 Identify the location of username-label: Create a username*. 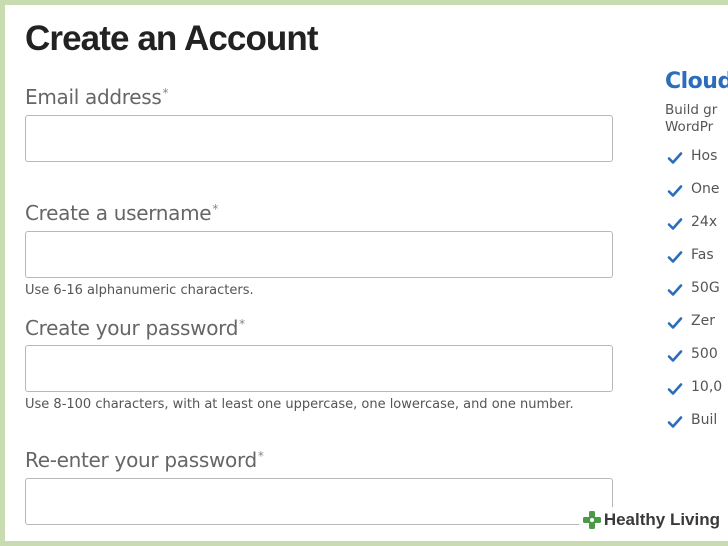
(121, 213).